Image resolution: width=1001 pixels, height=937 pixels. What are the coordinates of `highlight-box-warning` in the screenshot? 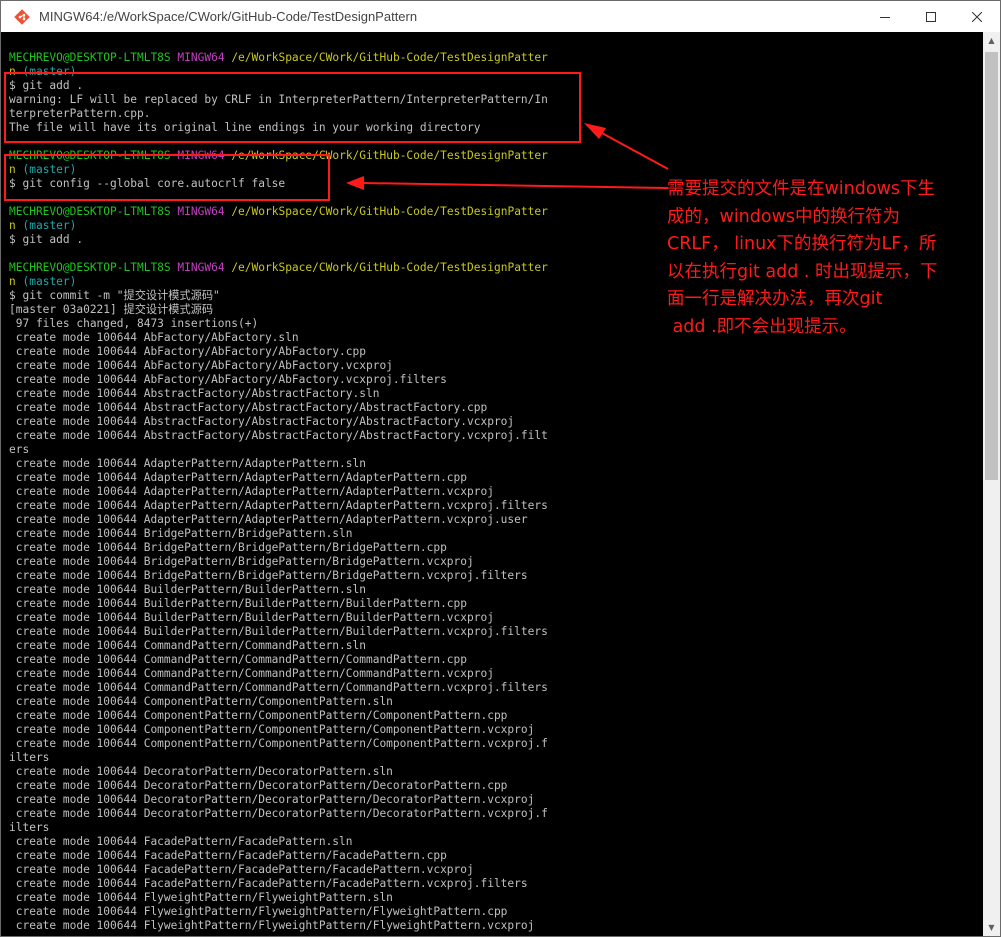 It's located at (292, 107).